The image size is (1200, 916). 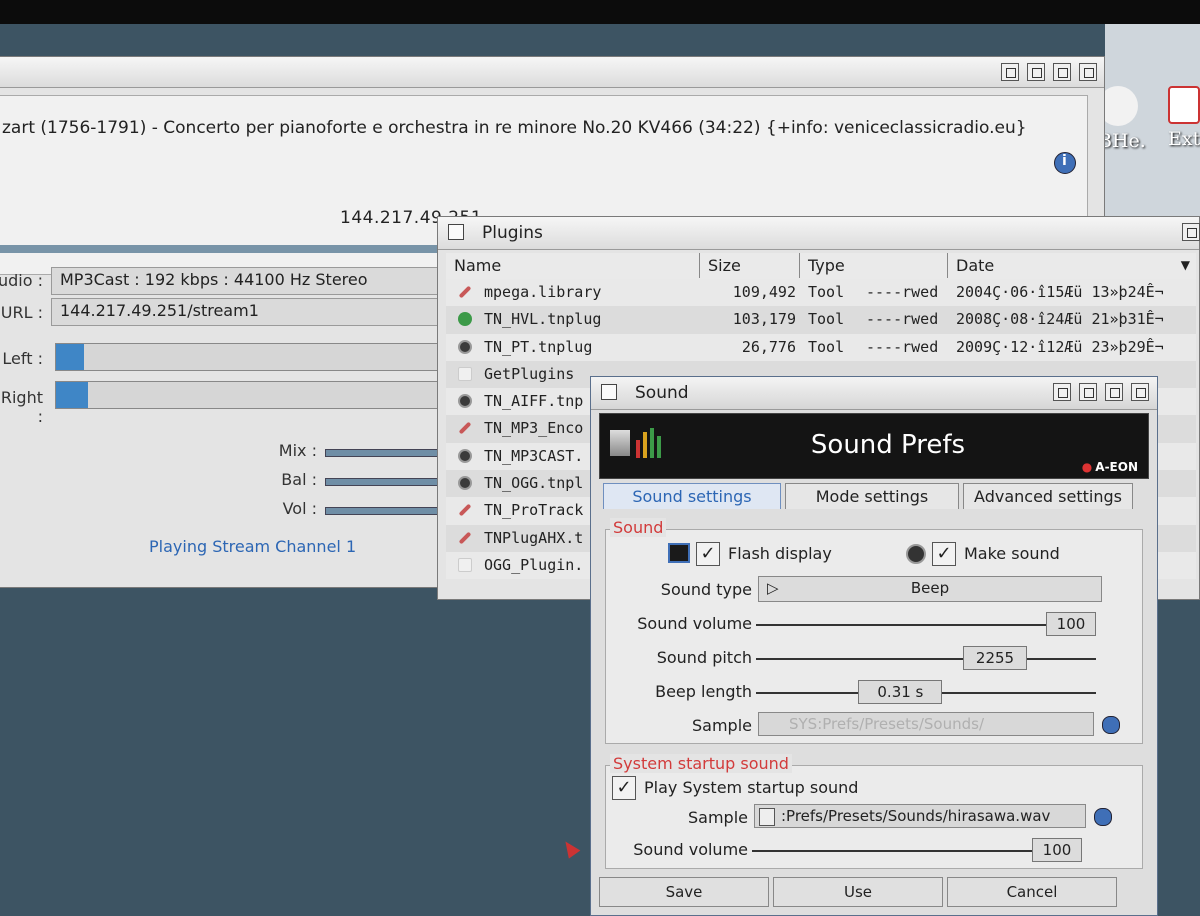 What do you see at coordinates (944, 554) in the screenshot?
I see `make-sound-checkbox: ✓` at bounding box center [944, 554].